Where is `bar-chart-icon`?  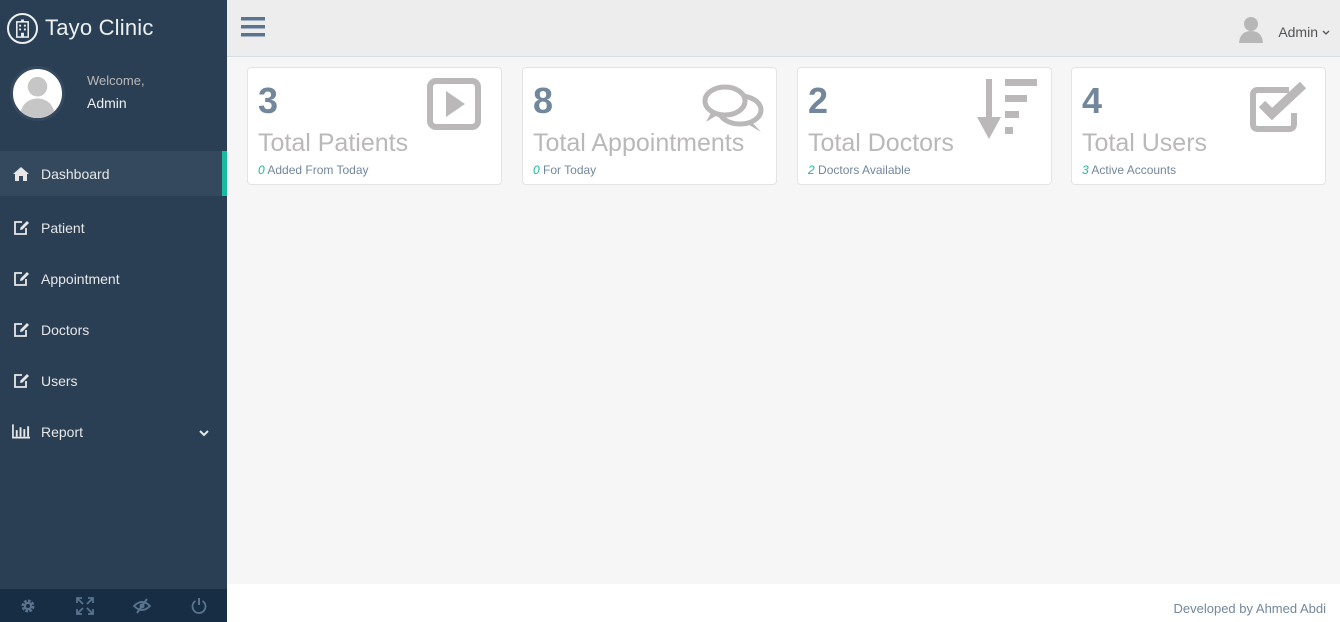
bar-chart-icon is located at coordinates (21, 432).